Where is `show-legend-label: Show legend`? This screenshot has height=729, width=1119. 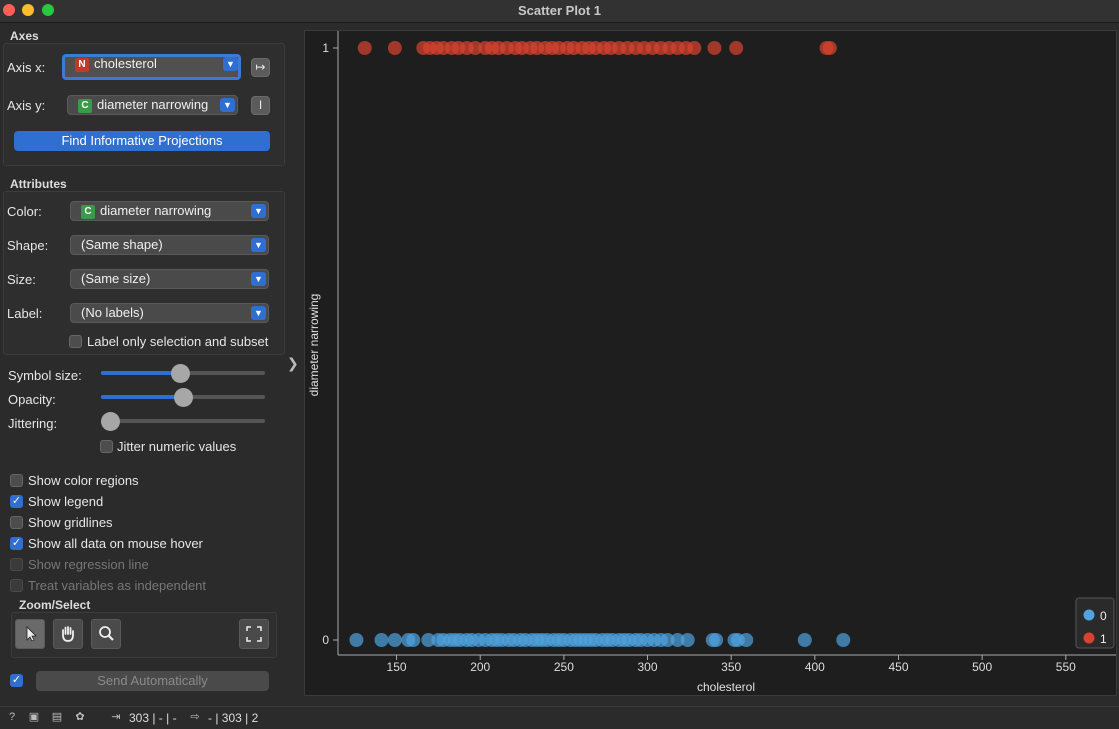
show-legend-label: Show legend is located at coordinates (66, 501).